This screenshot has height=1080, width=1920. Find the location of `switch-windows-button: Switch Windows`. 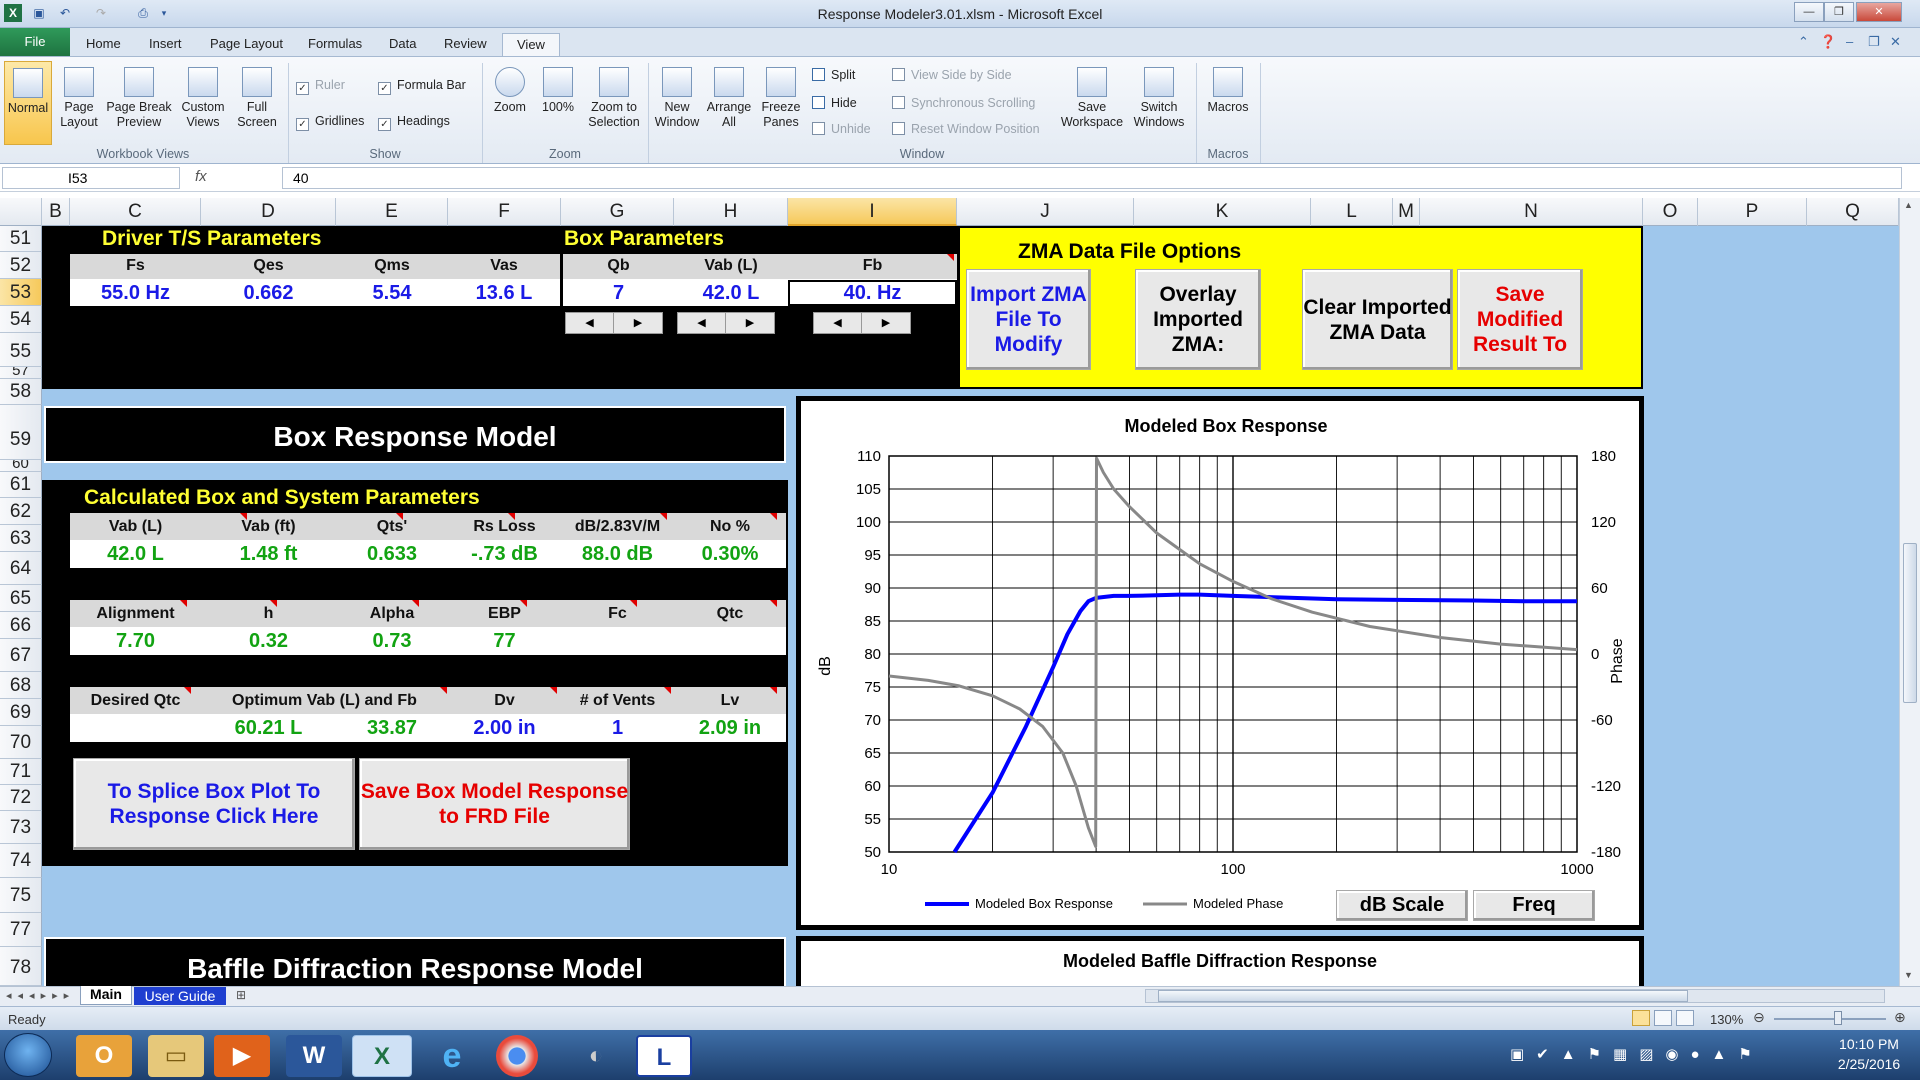

switch-windows-button: Switch Windows is located at coordinates (1159, 98).